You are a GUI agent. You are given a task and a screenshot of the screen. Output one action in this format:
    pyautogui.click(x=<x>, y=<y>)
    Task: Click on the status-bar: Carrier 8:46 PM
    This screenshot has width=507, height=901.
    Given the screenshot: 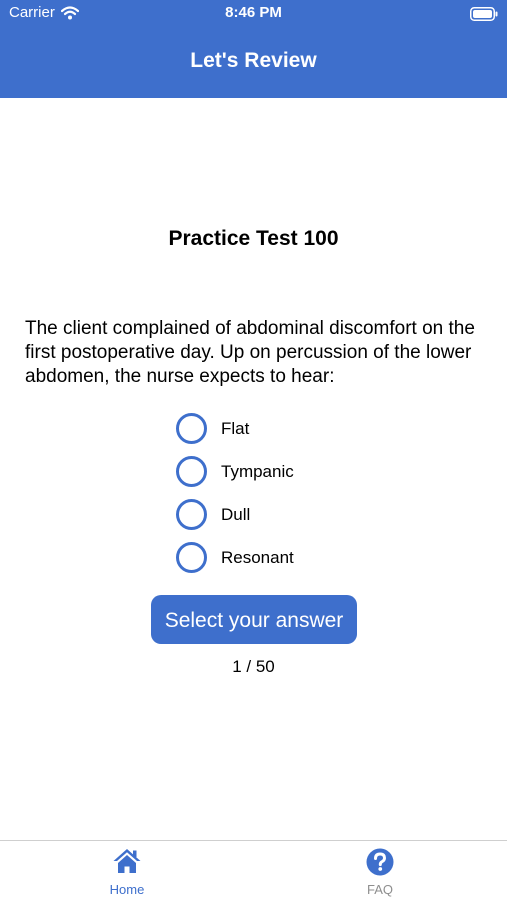 What is the action you would take?
    pyautogui.click(x=253, y=14)
    